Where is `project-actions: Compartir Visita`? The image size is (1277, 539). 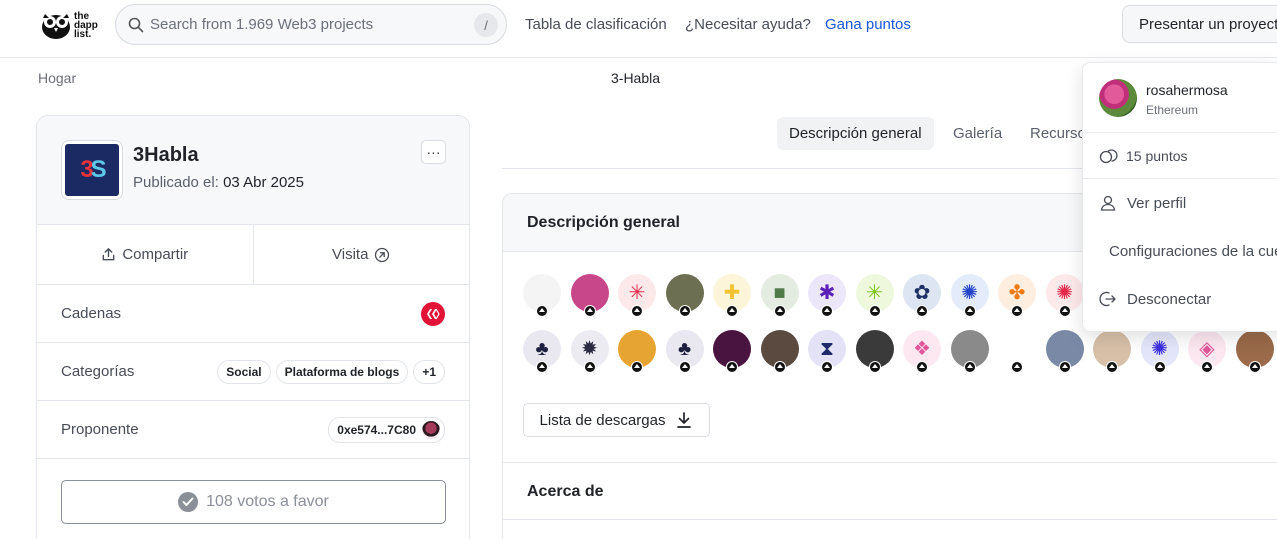
project-actions: Compartir Visita is located at coordinates (253, 255).